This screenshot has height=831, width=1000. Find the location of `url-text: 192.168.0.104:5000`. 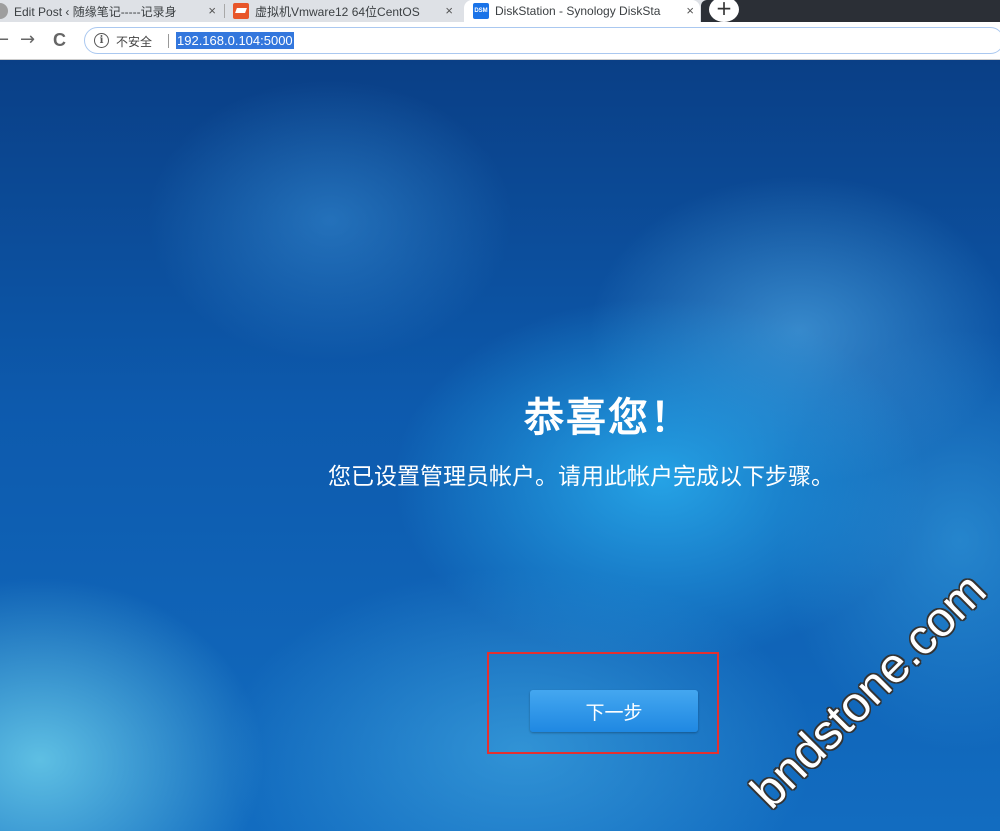

url-text: 192.168.0.104:5000 is located at coordinates (235, 40).